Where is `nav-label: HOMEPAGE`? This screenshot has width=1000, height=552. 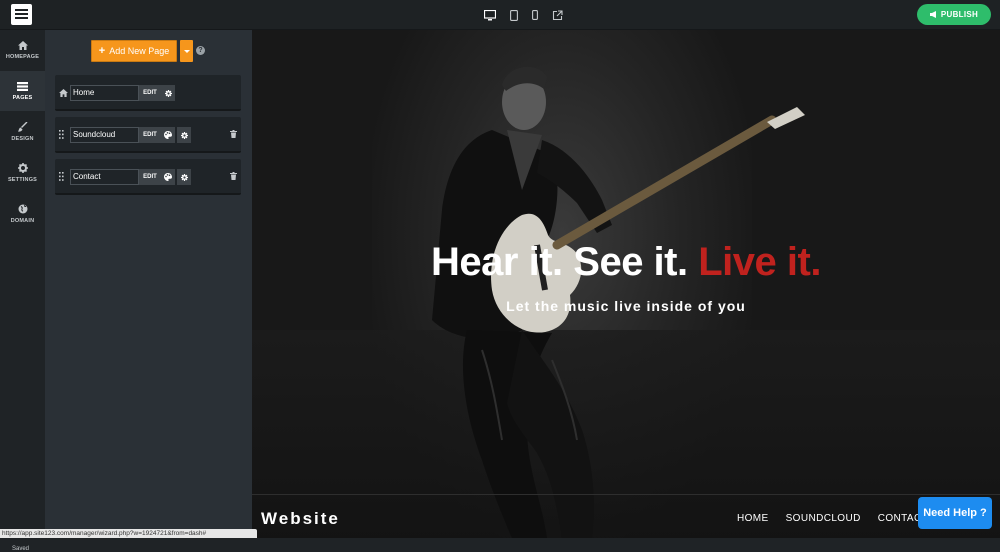 nav-label: HOMEPAGE is located at coordinates (22, 56).